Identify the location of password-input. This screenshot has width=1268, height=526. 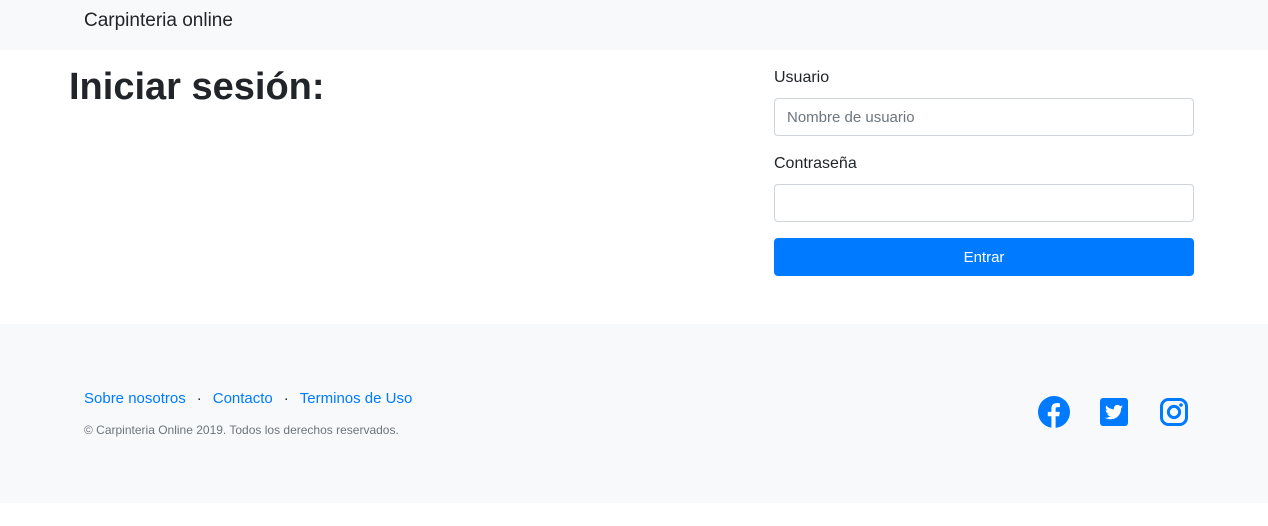
(984, 203).